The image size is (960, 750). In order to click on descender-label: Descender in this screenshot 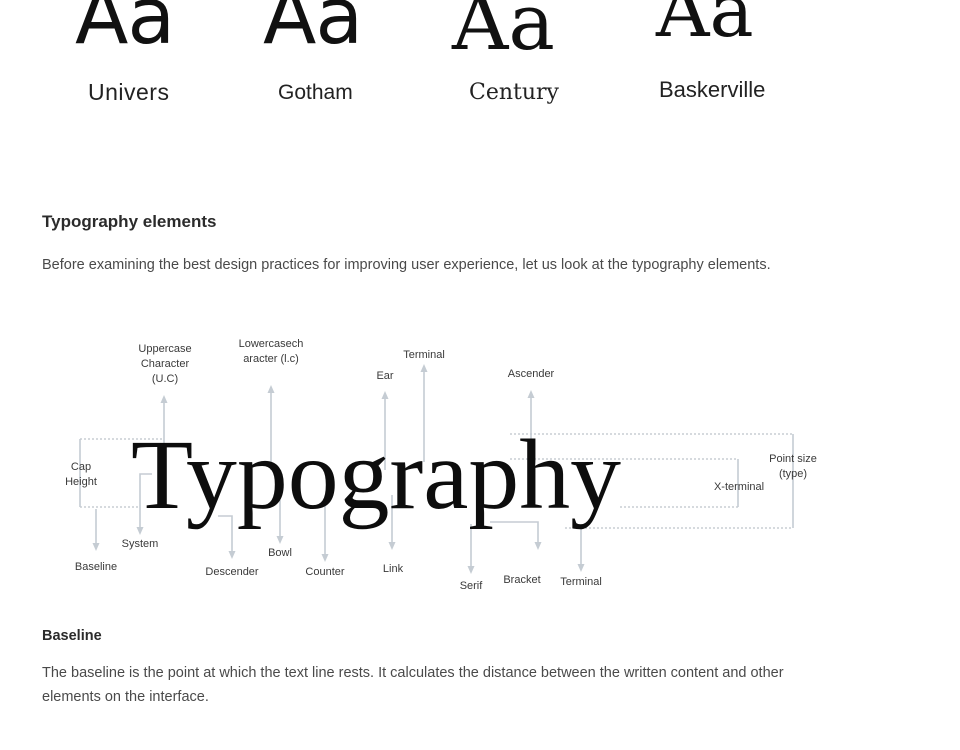, I will do `click(232, 572)`.